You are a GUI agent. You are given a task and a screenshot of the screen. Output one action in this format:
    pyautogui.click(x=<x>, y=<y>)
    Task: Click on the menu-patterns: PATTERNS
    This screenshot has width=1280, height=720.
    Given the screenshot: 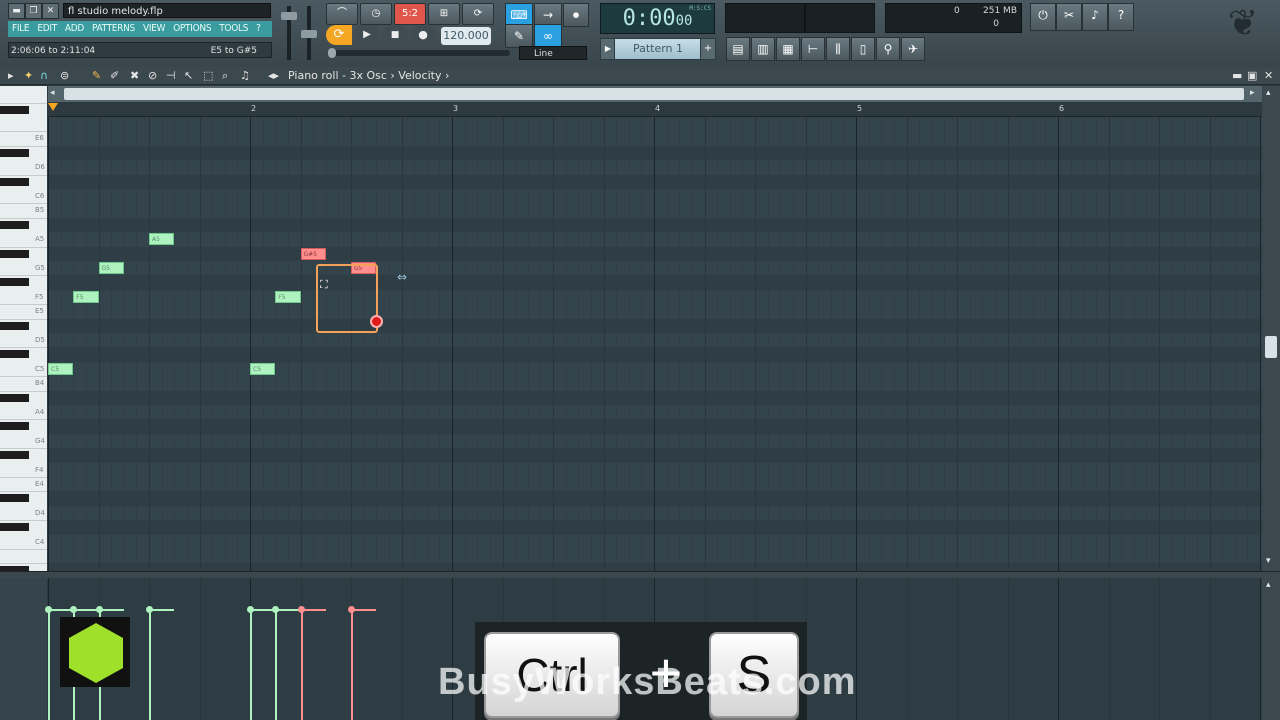 What is the action you would take?
    pyautogui.click(x=113, y=29)
    